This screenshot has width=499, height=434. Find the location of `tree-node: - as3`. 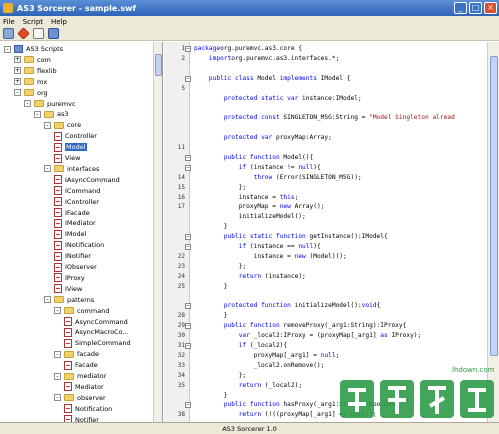

tree-node: - as3 is located at coordinates (51, 114).